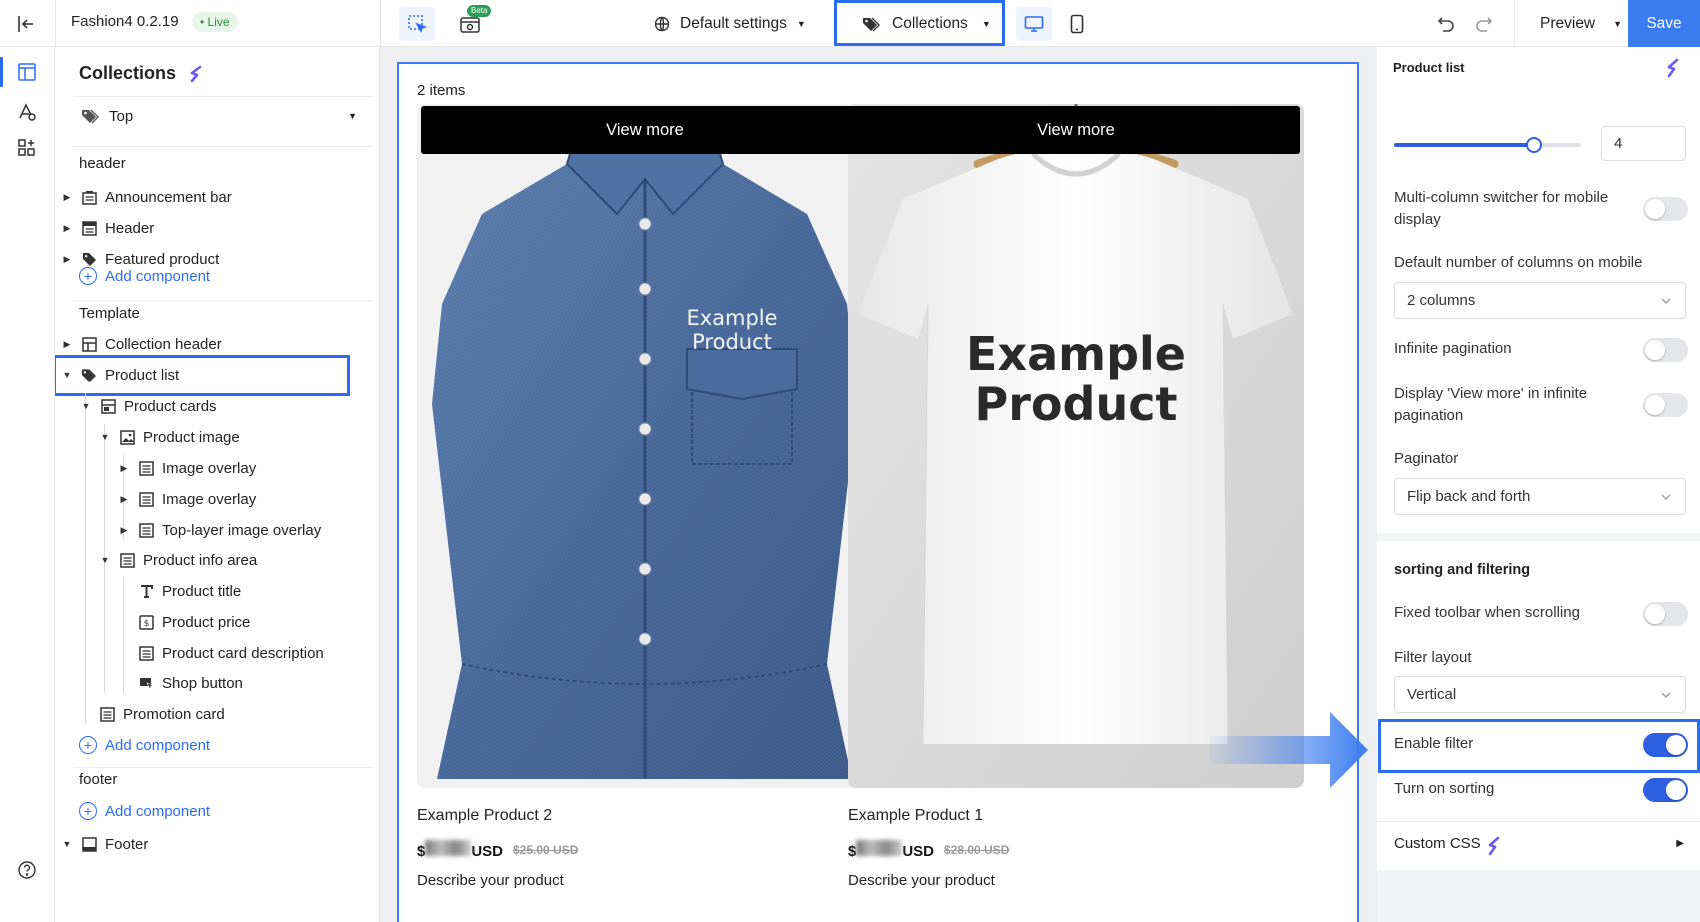 This screenshot has width=1700, height=922. What do you see at coordinates (484, 816) in the screenshot?
I see `product-title: Example Product 2` at bounding box center [484, 816].